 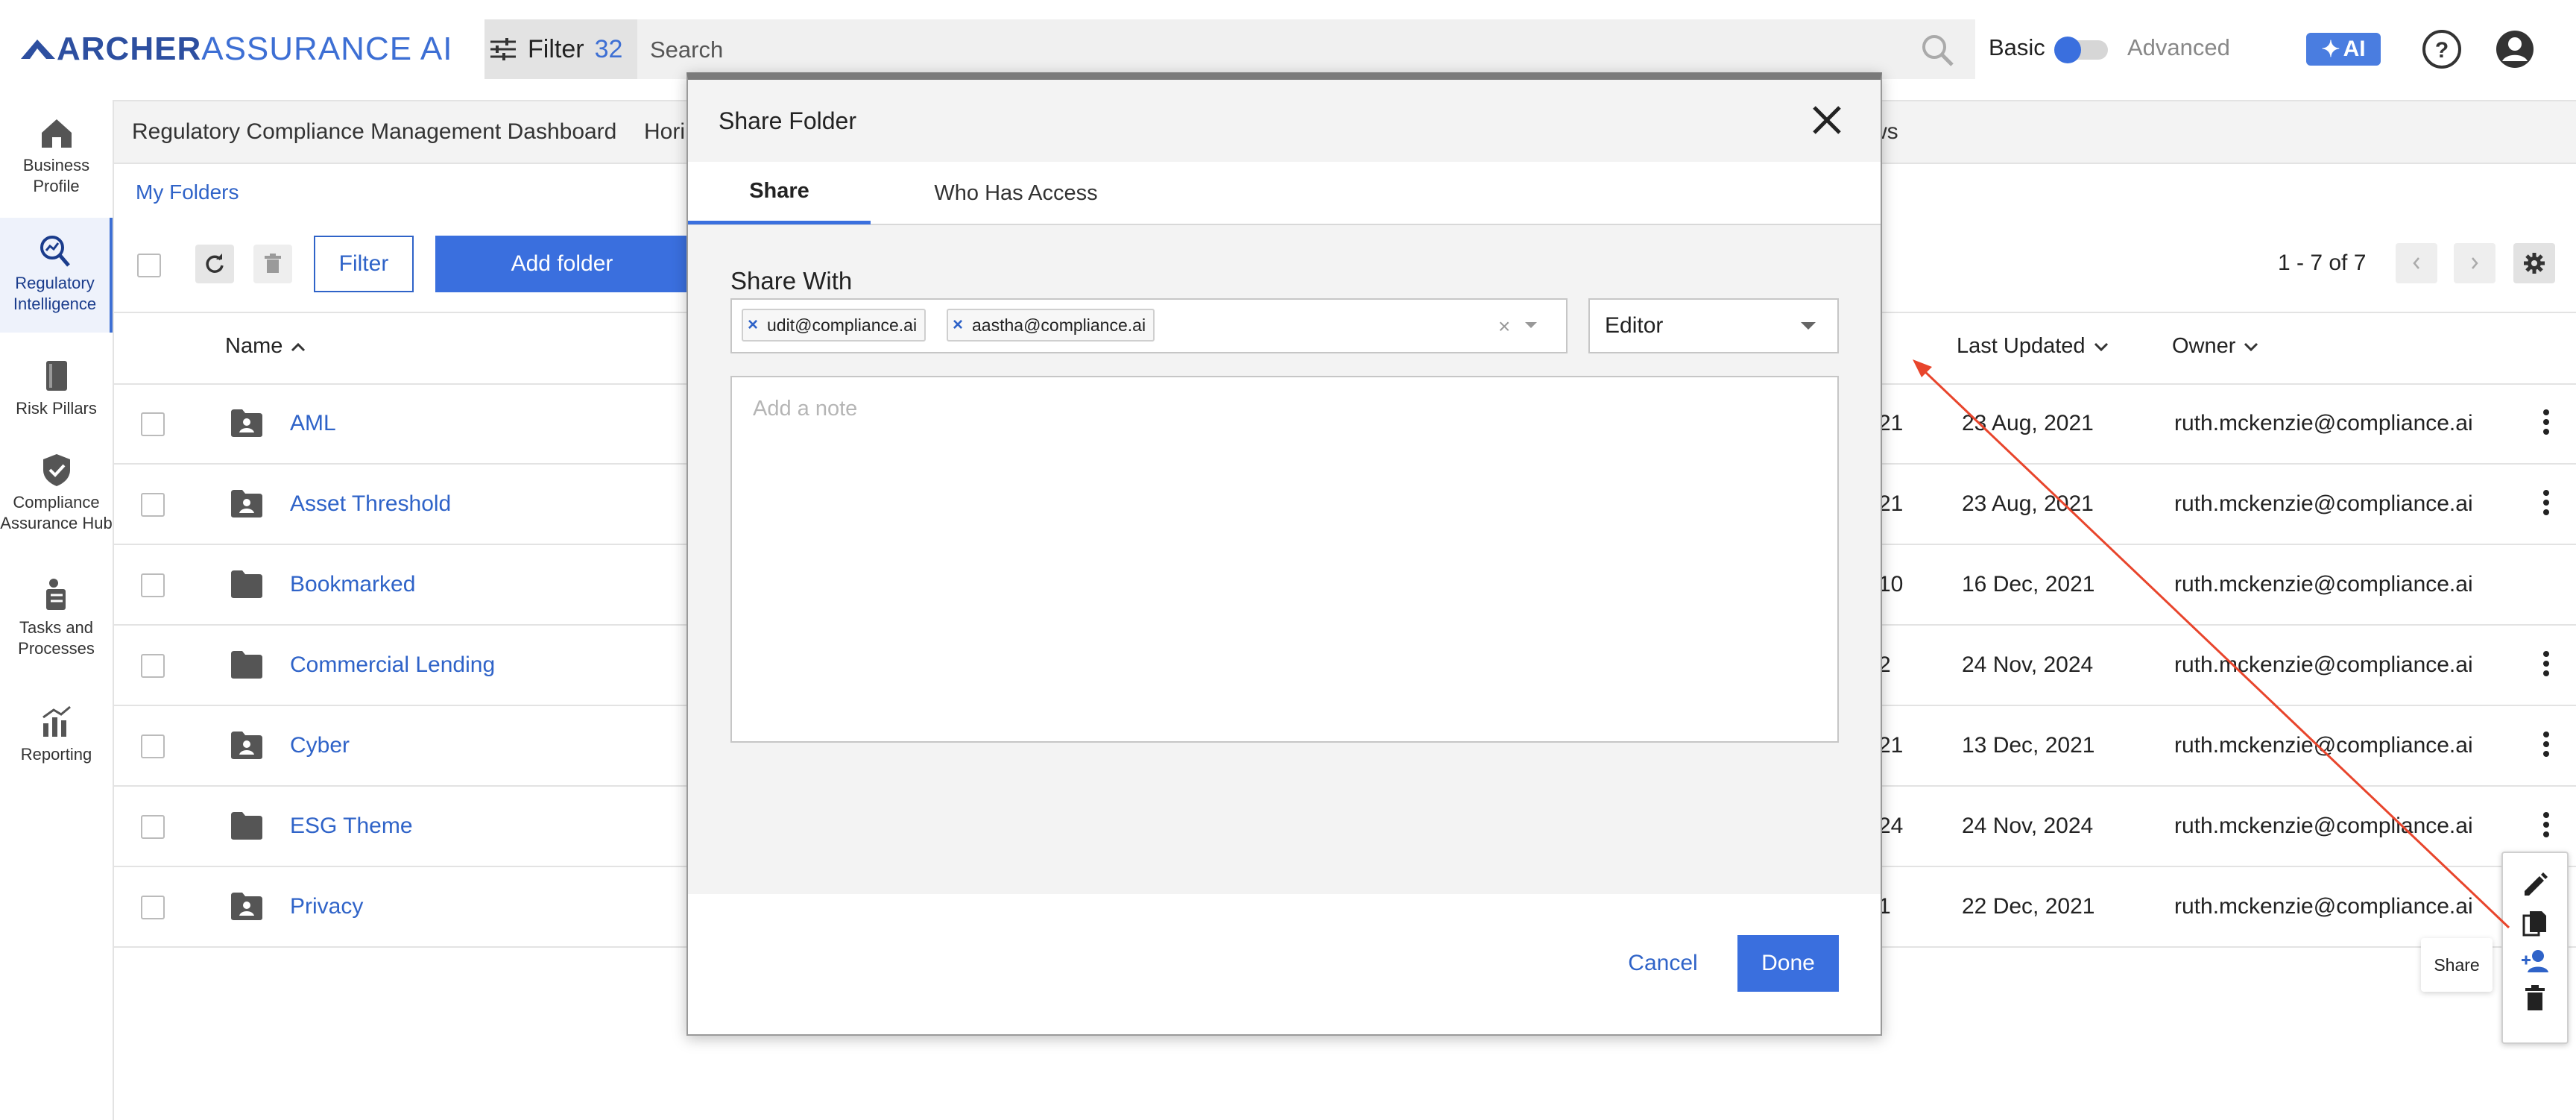 I want to click on sort-ascending-icon, so click(x=298, y=346).